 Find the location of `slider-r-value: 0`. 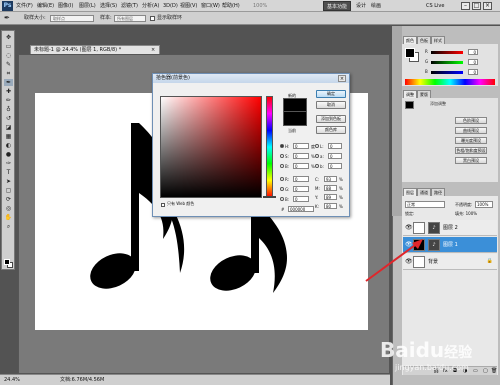

slider-r-value: 0 is located at coordinates (473, 52).